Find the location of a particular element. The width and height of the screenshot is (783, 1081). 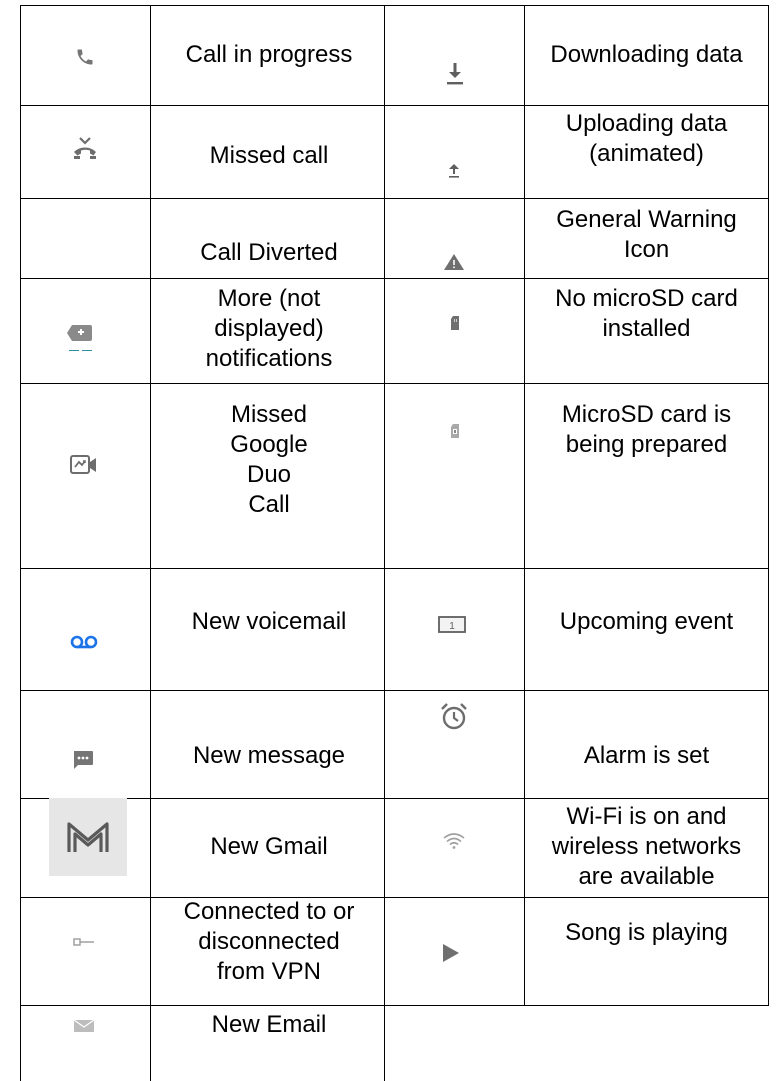

label-call-in-progress: Call in progress is located at coordinates (269, 54).